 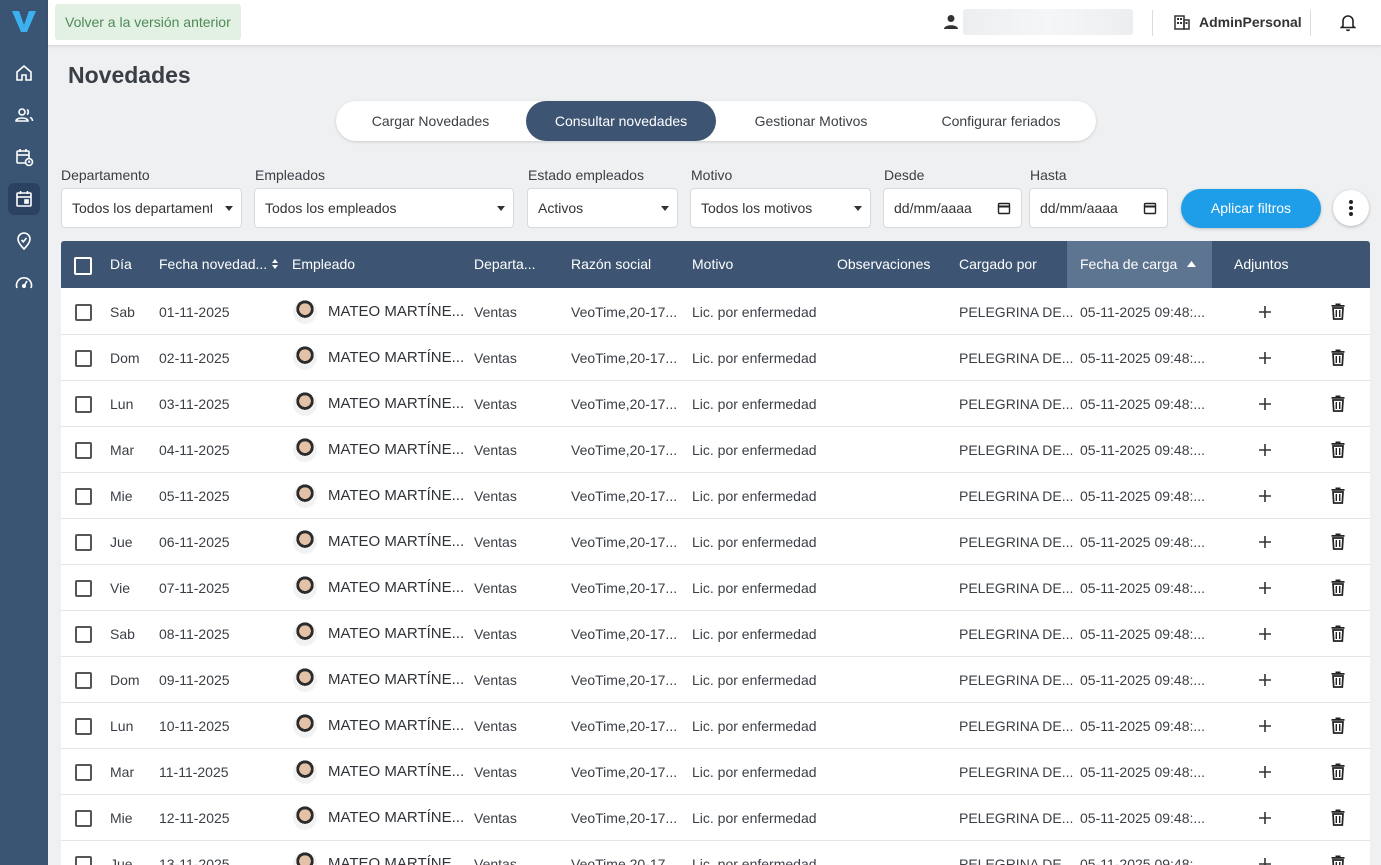 I want to click on nav-schedule, so click(x=24, y=157).